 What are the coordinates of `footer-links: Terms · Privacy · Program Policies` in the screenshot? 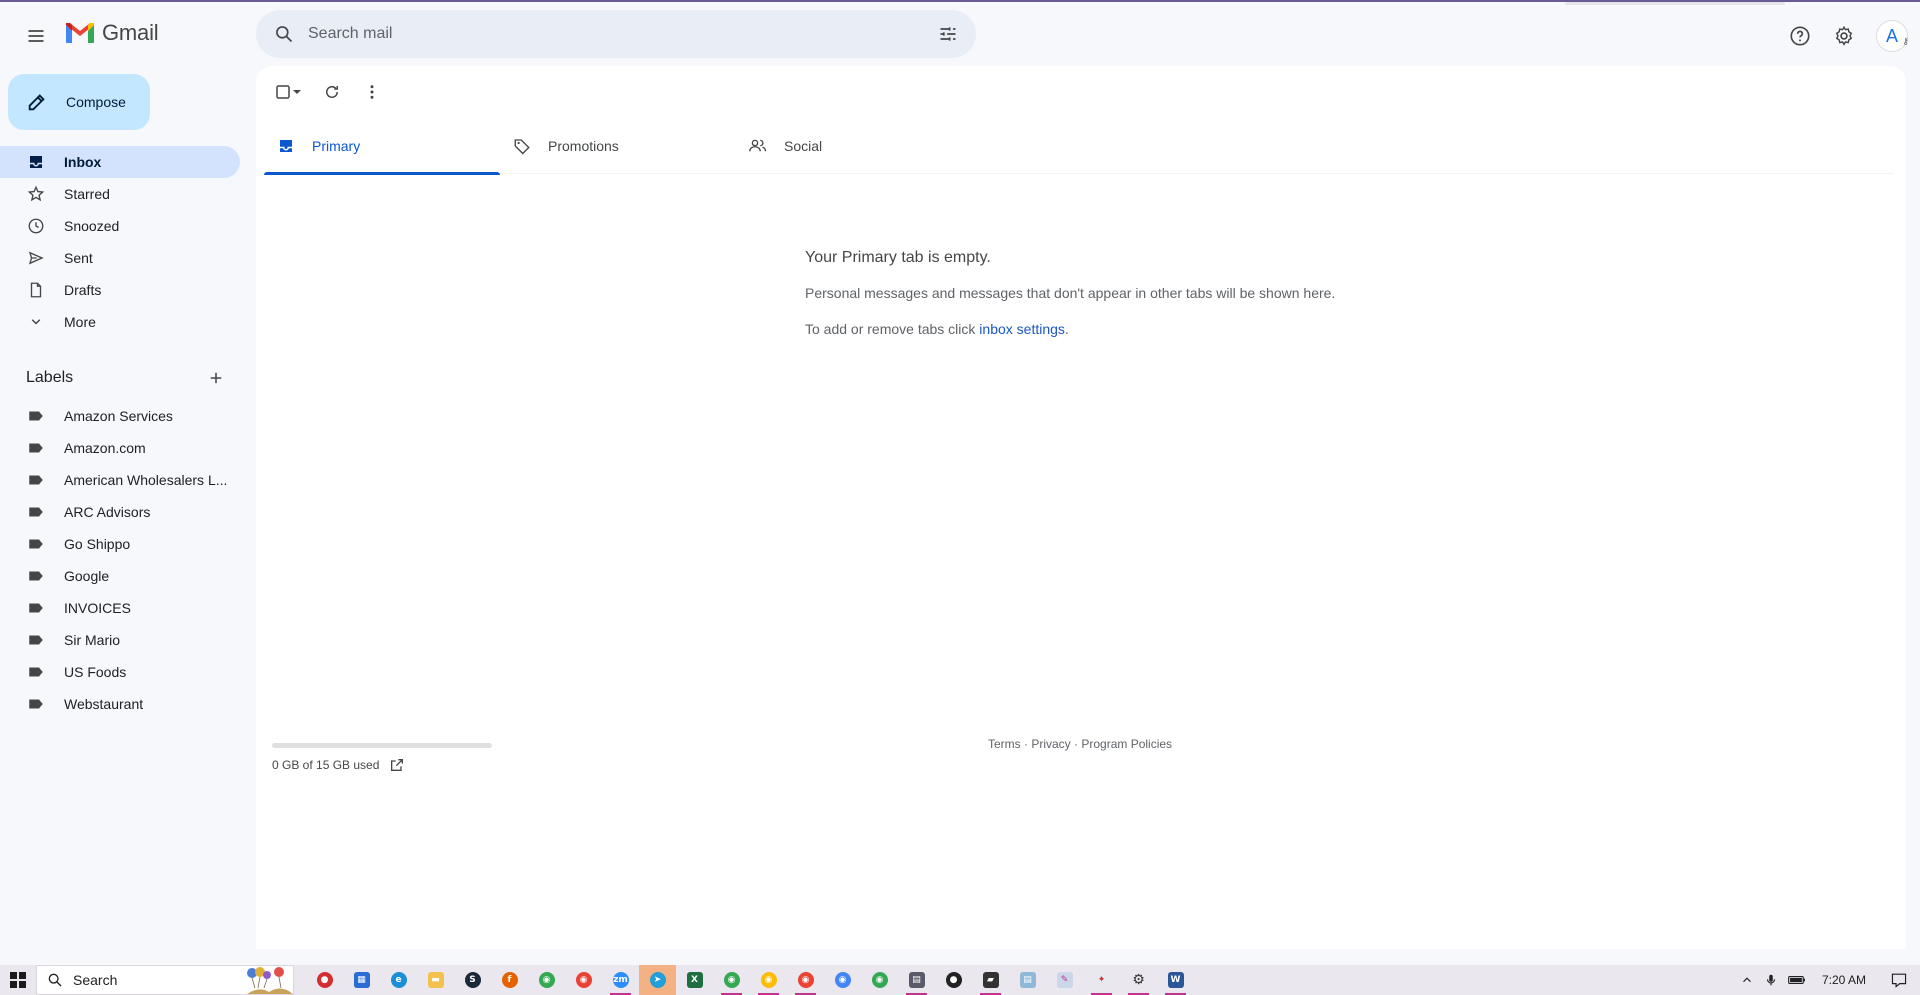 It's located at (1080, 744).